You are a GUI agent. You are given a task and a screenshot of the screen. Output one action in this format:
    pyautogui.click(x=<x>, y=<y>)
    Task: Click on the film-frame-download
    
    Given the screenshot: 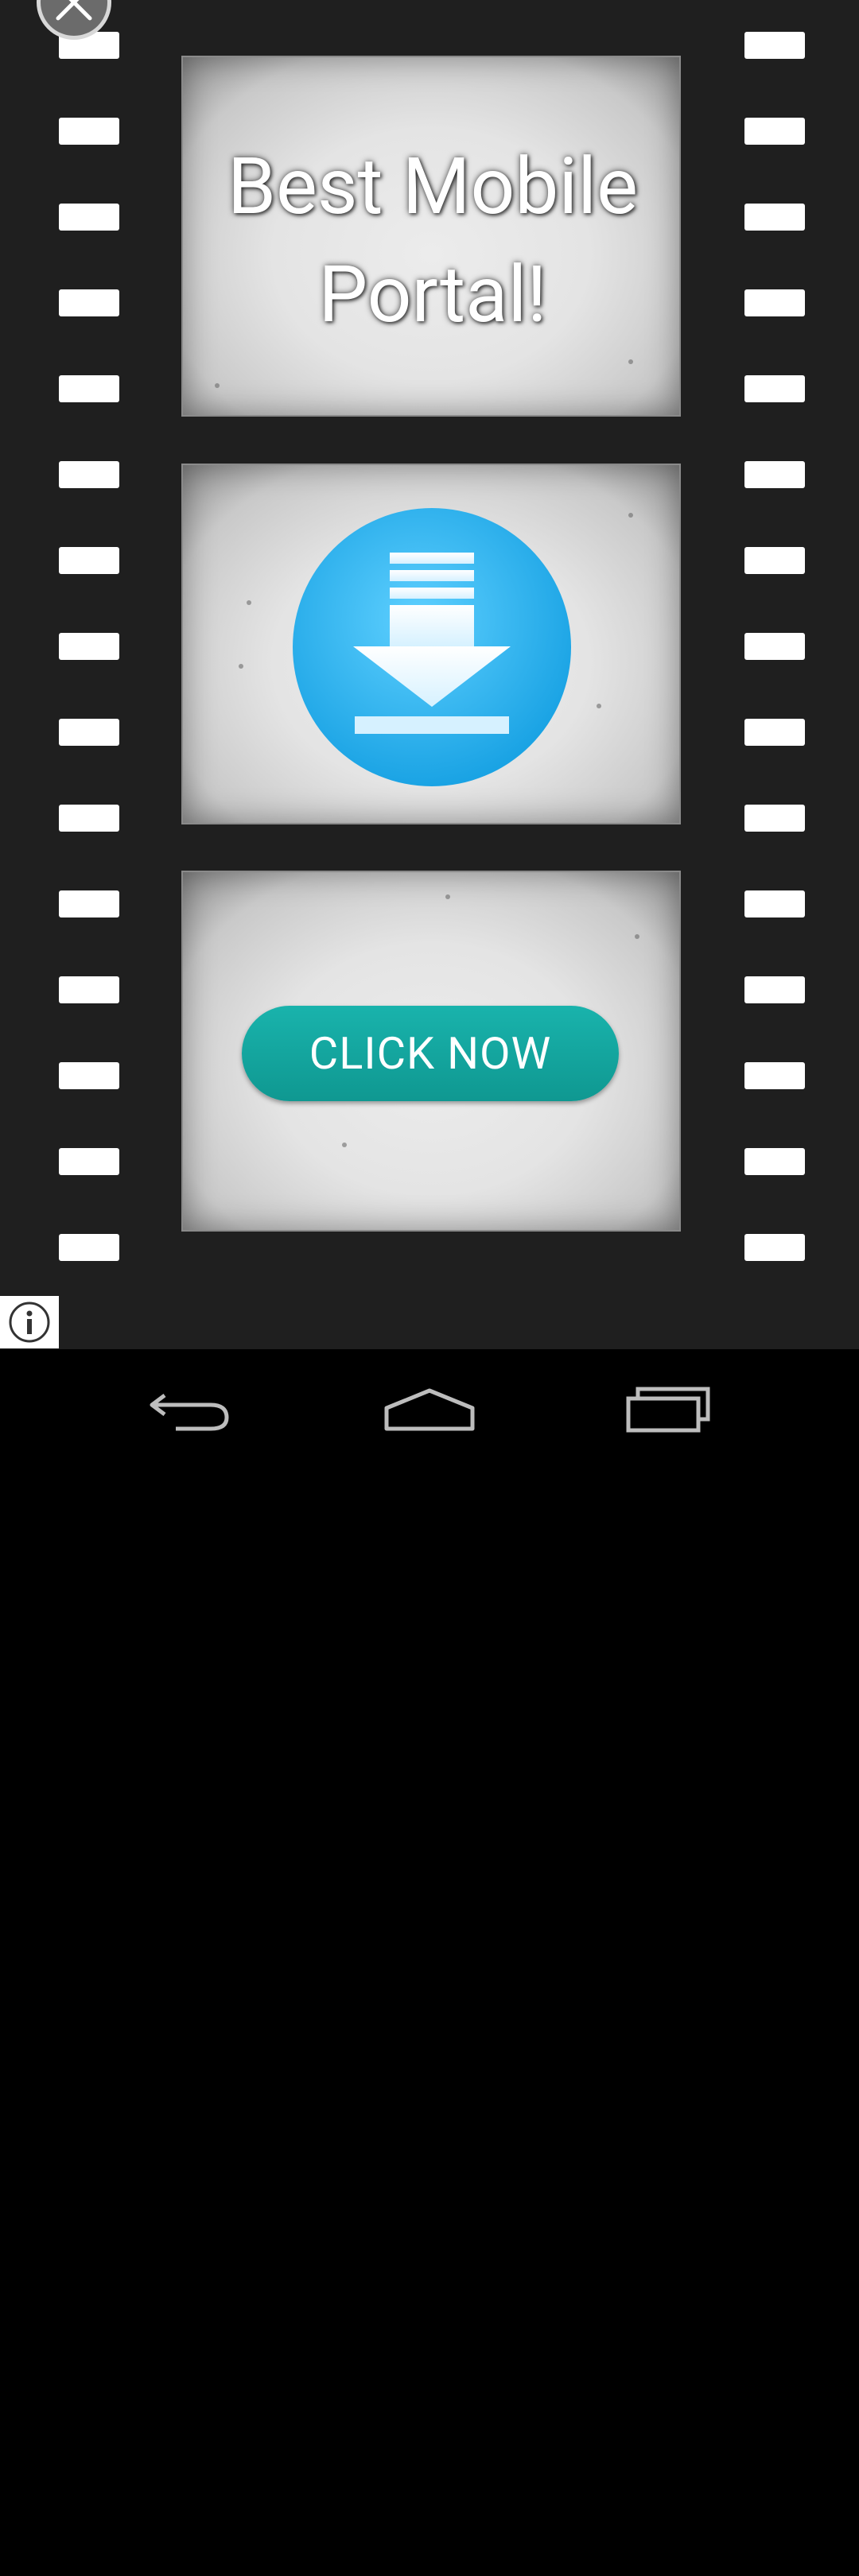 What is the action you would take?
    pyautogui.click(x=431, y=644)
    